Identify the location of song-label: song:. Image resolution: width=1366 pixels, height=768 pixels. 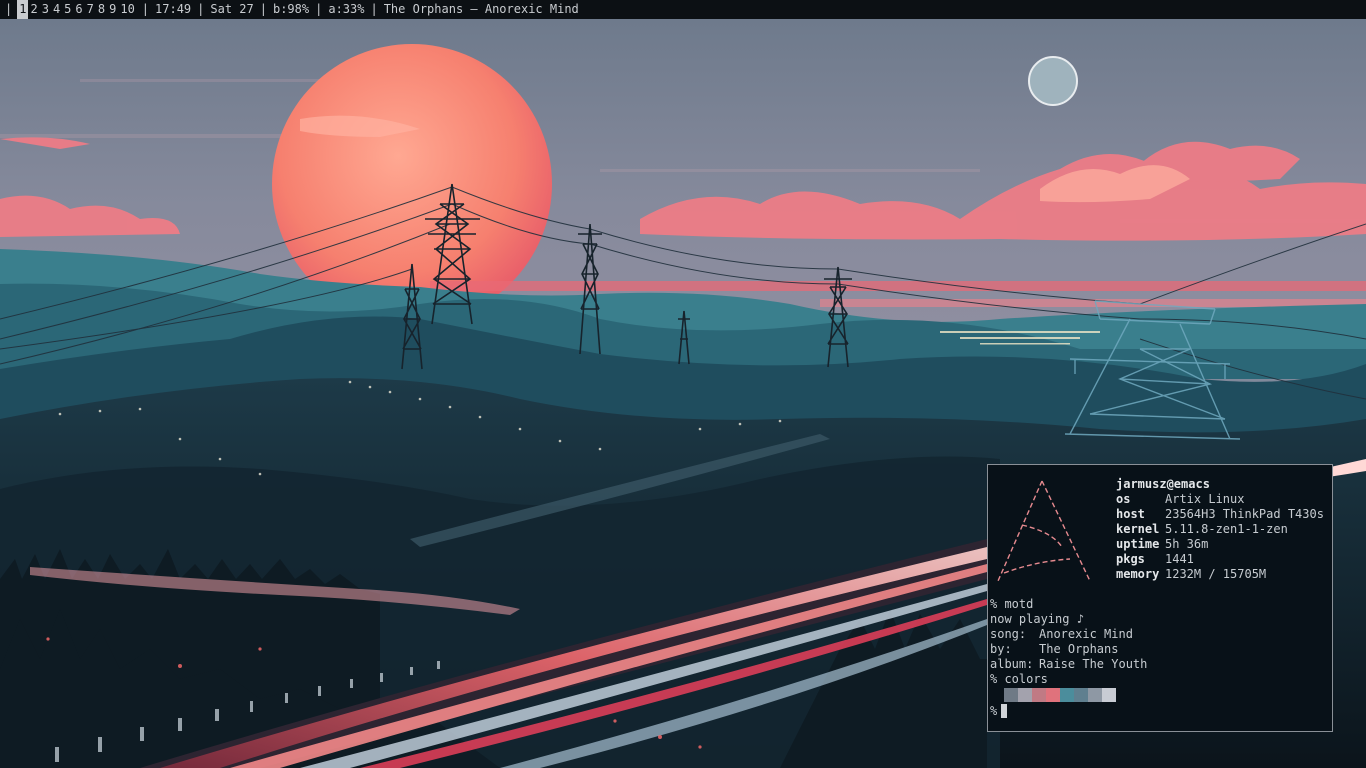
(1008, 634).